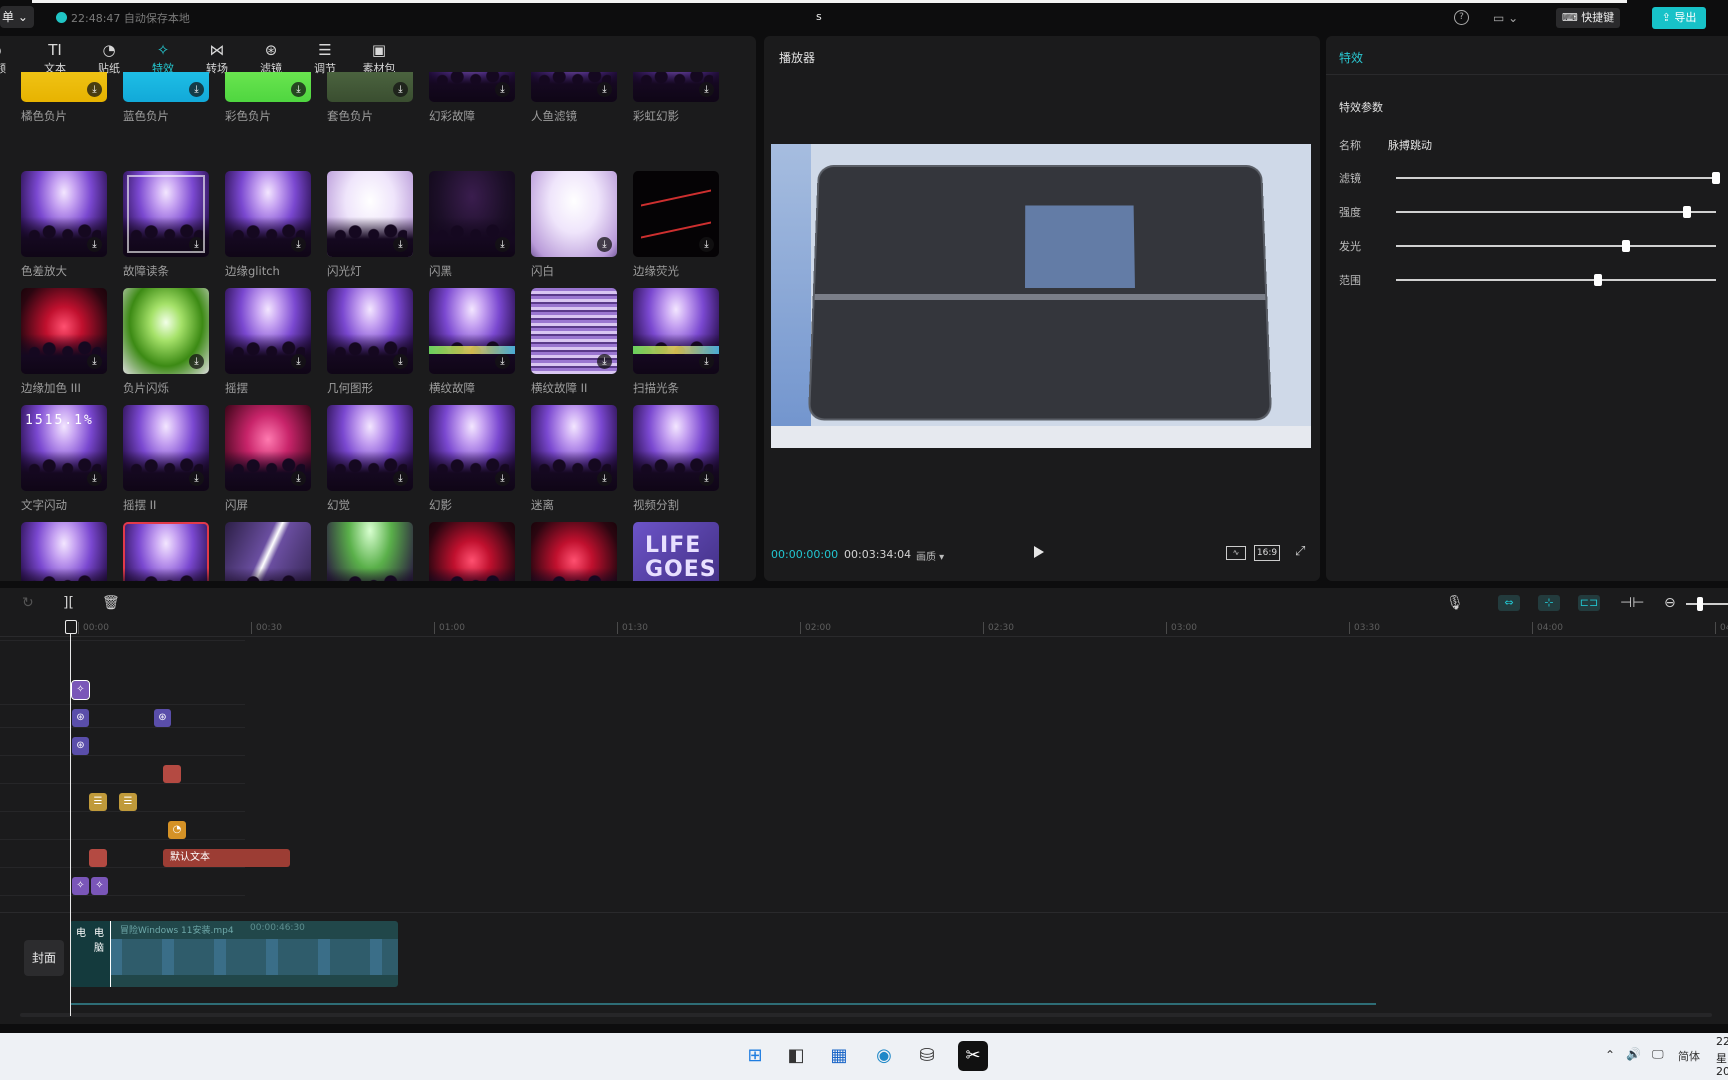  Describe the element at coordinates (472, 225) in the screenshot. I see `effect-item: ⤓ 闪黑` at that location.